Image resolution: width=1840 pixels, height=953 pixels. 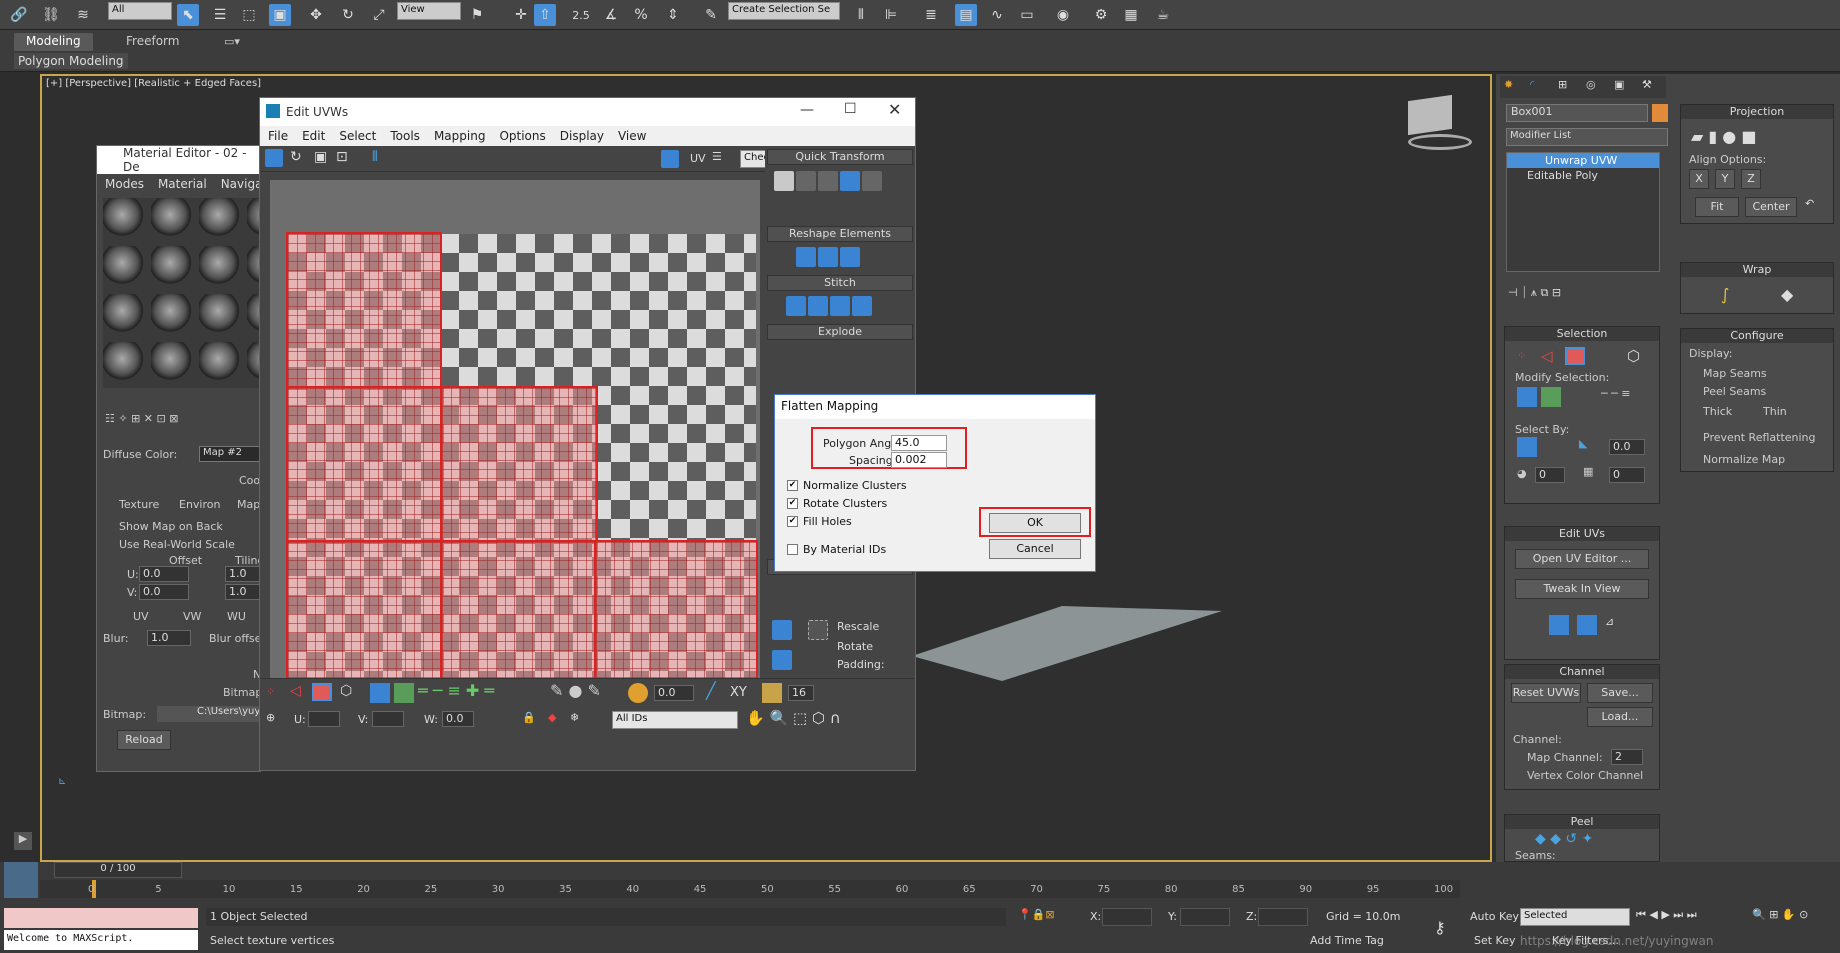 What do you see at coordinates (1532, 84) in the screenshot?
I see `modify-tab-icon: ◜` at bounding box center [1532, 84].